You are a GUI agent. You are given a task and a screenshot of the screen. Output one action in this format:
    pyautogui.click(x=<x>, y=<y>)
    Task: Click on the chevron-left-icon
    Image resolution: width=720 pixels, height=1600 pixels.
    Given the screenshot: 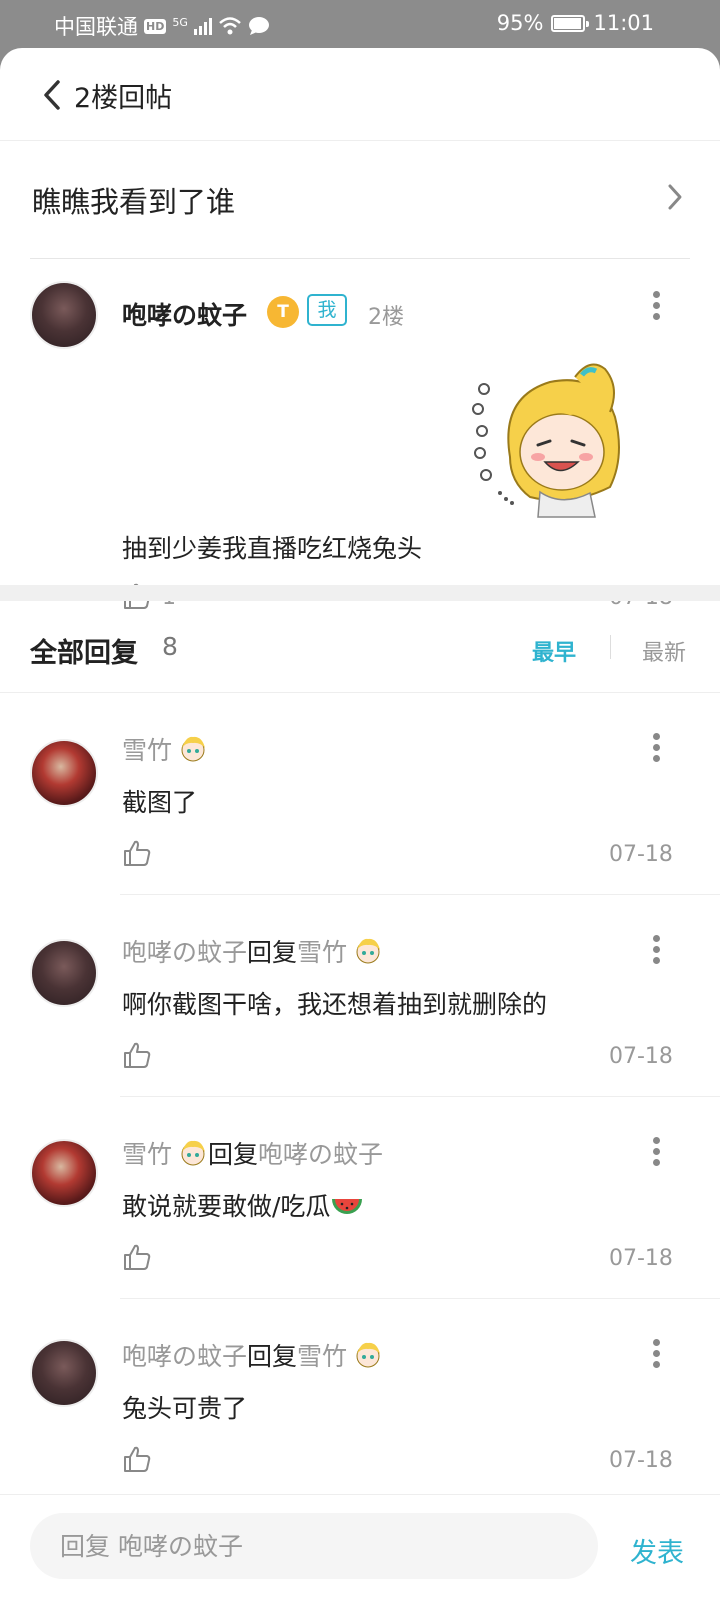 What is the action you would take?
    pyautogui.click(x=52, y=95)
    